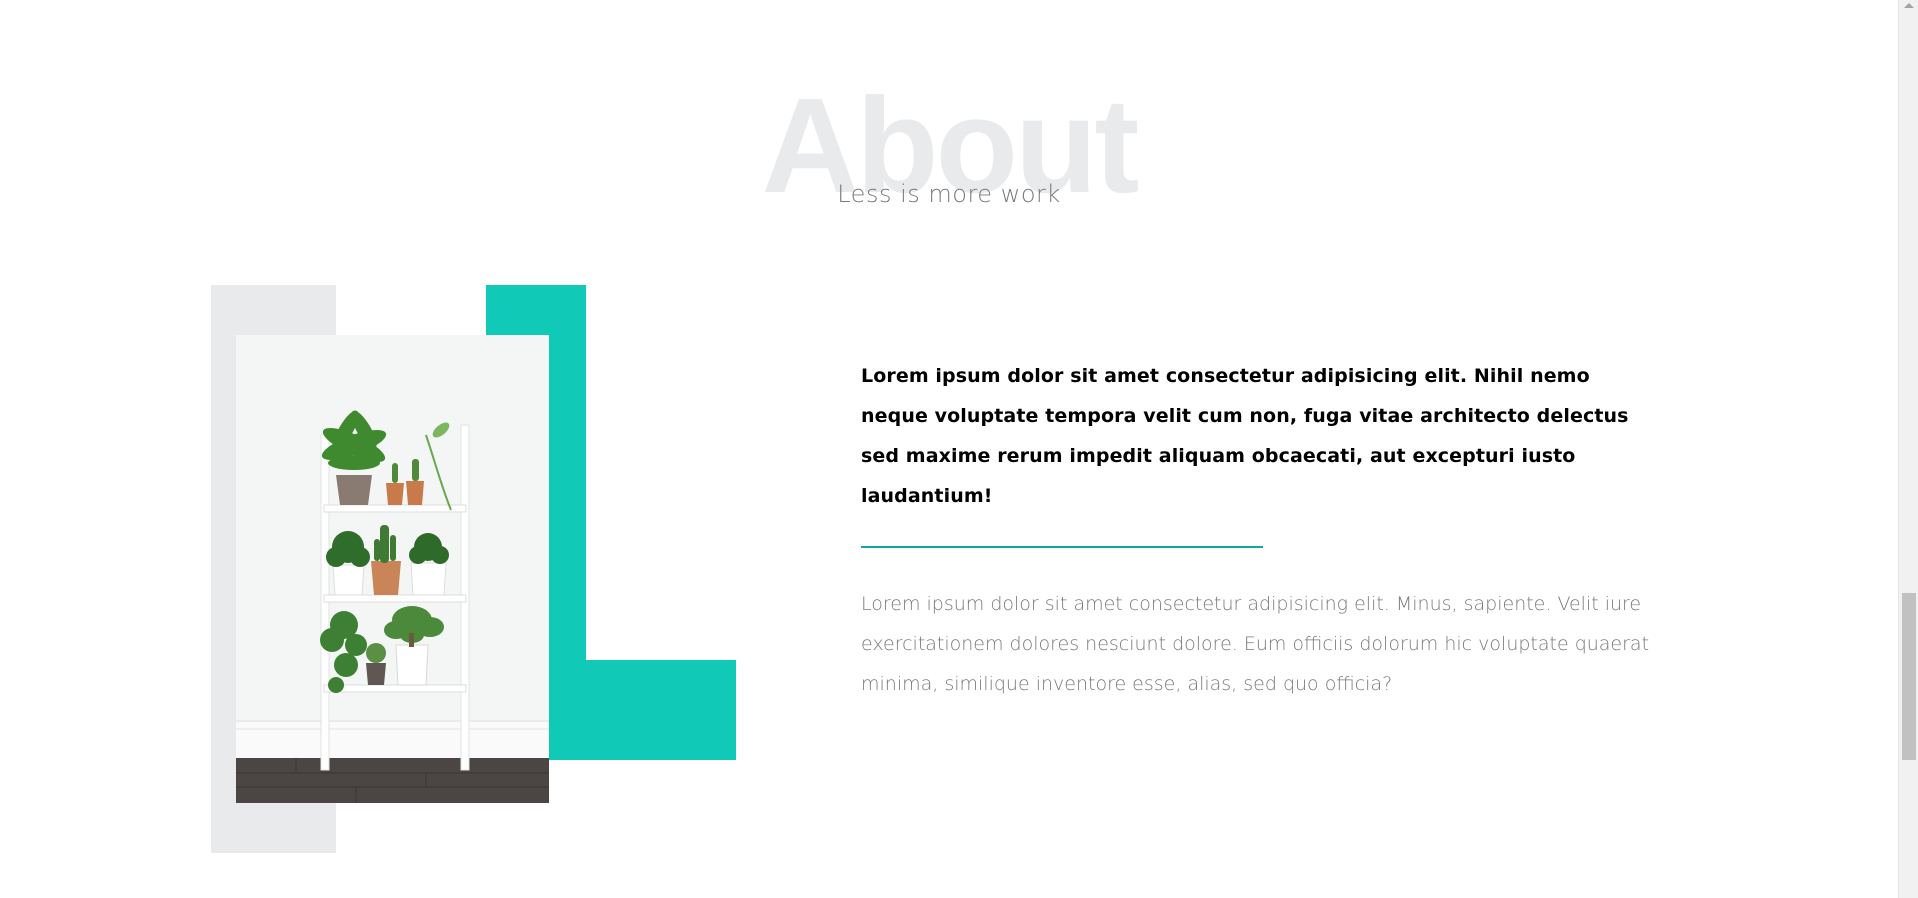  Describe the element at coordinates (1909, 5) in the screenshot. I see `scroll-up-arrow-icon` at that location.